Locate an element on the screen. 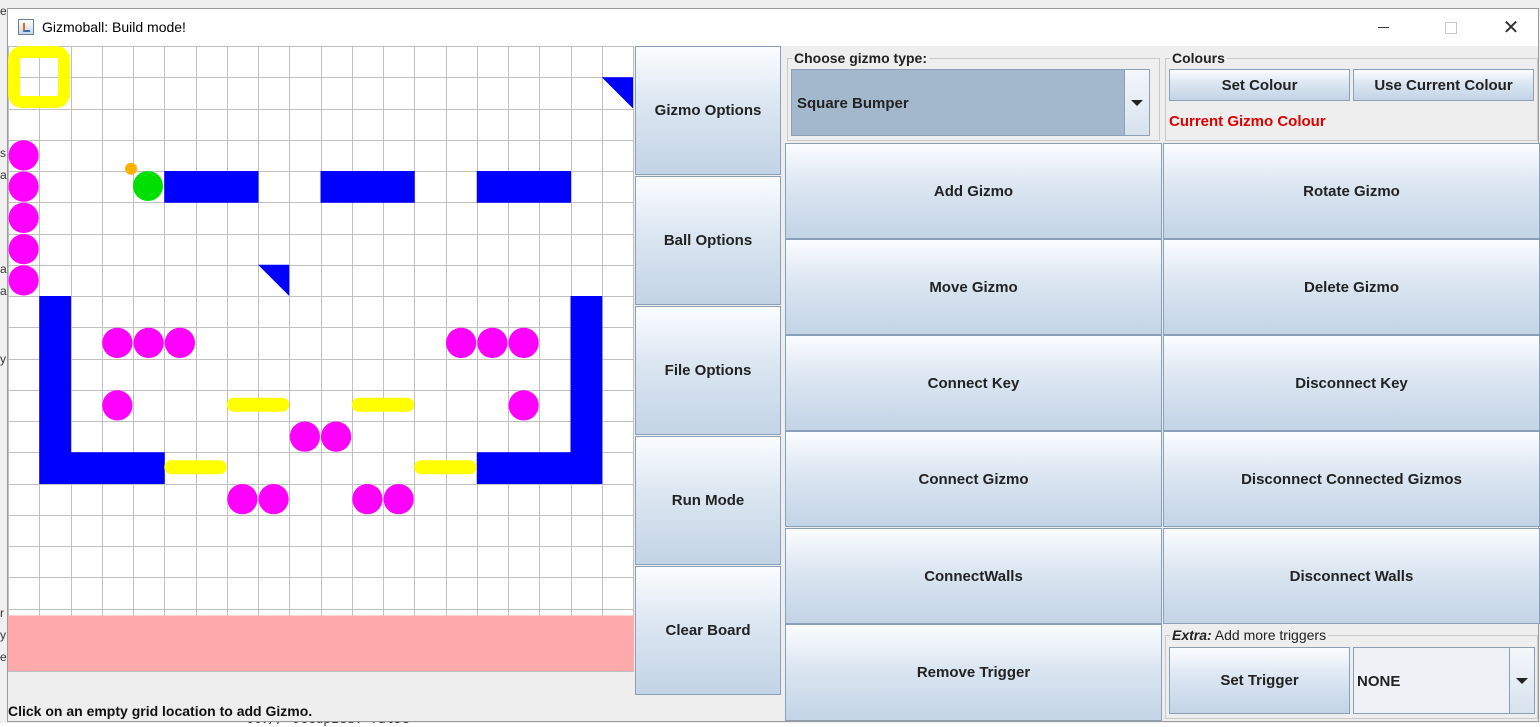 The width and height of the screenshot is (1540, 727). close-button: ✕ is located at coordinates (1511, 27).